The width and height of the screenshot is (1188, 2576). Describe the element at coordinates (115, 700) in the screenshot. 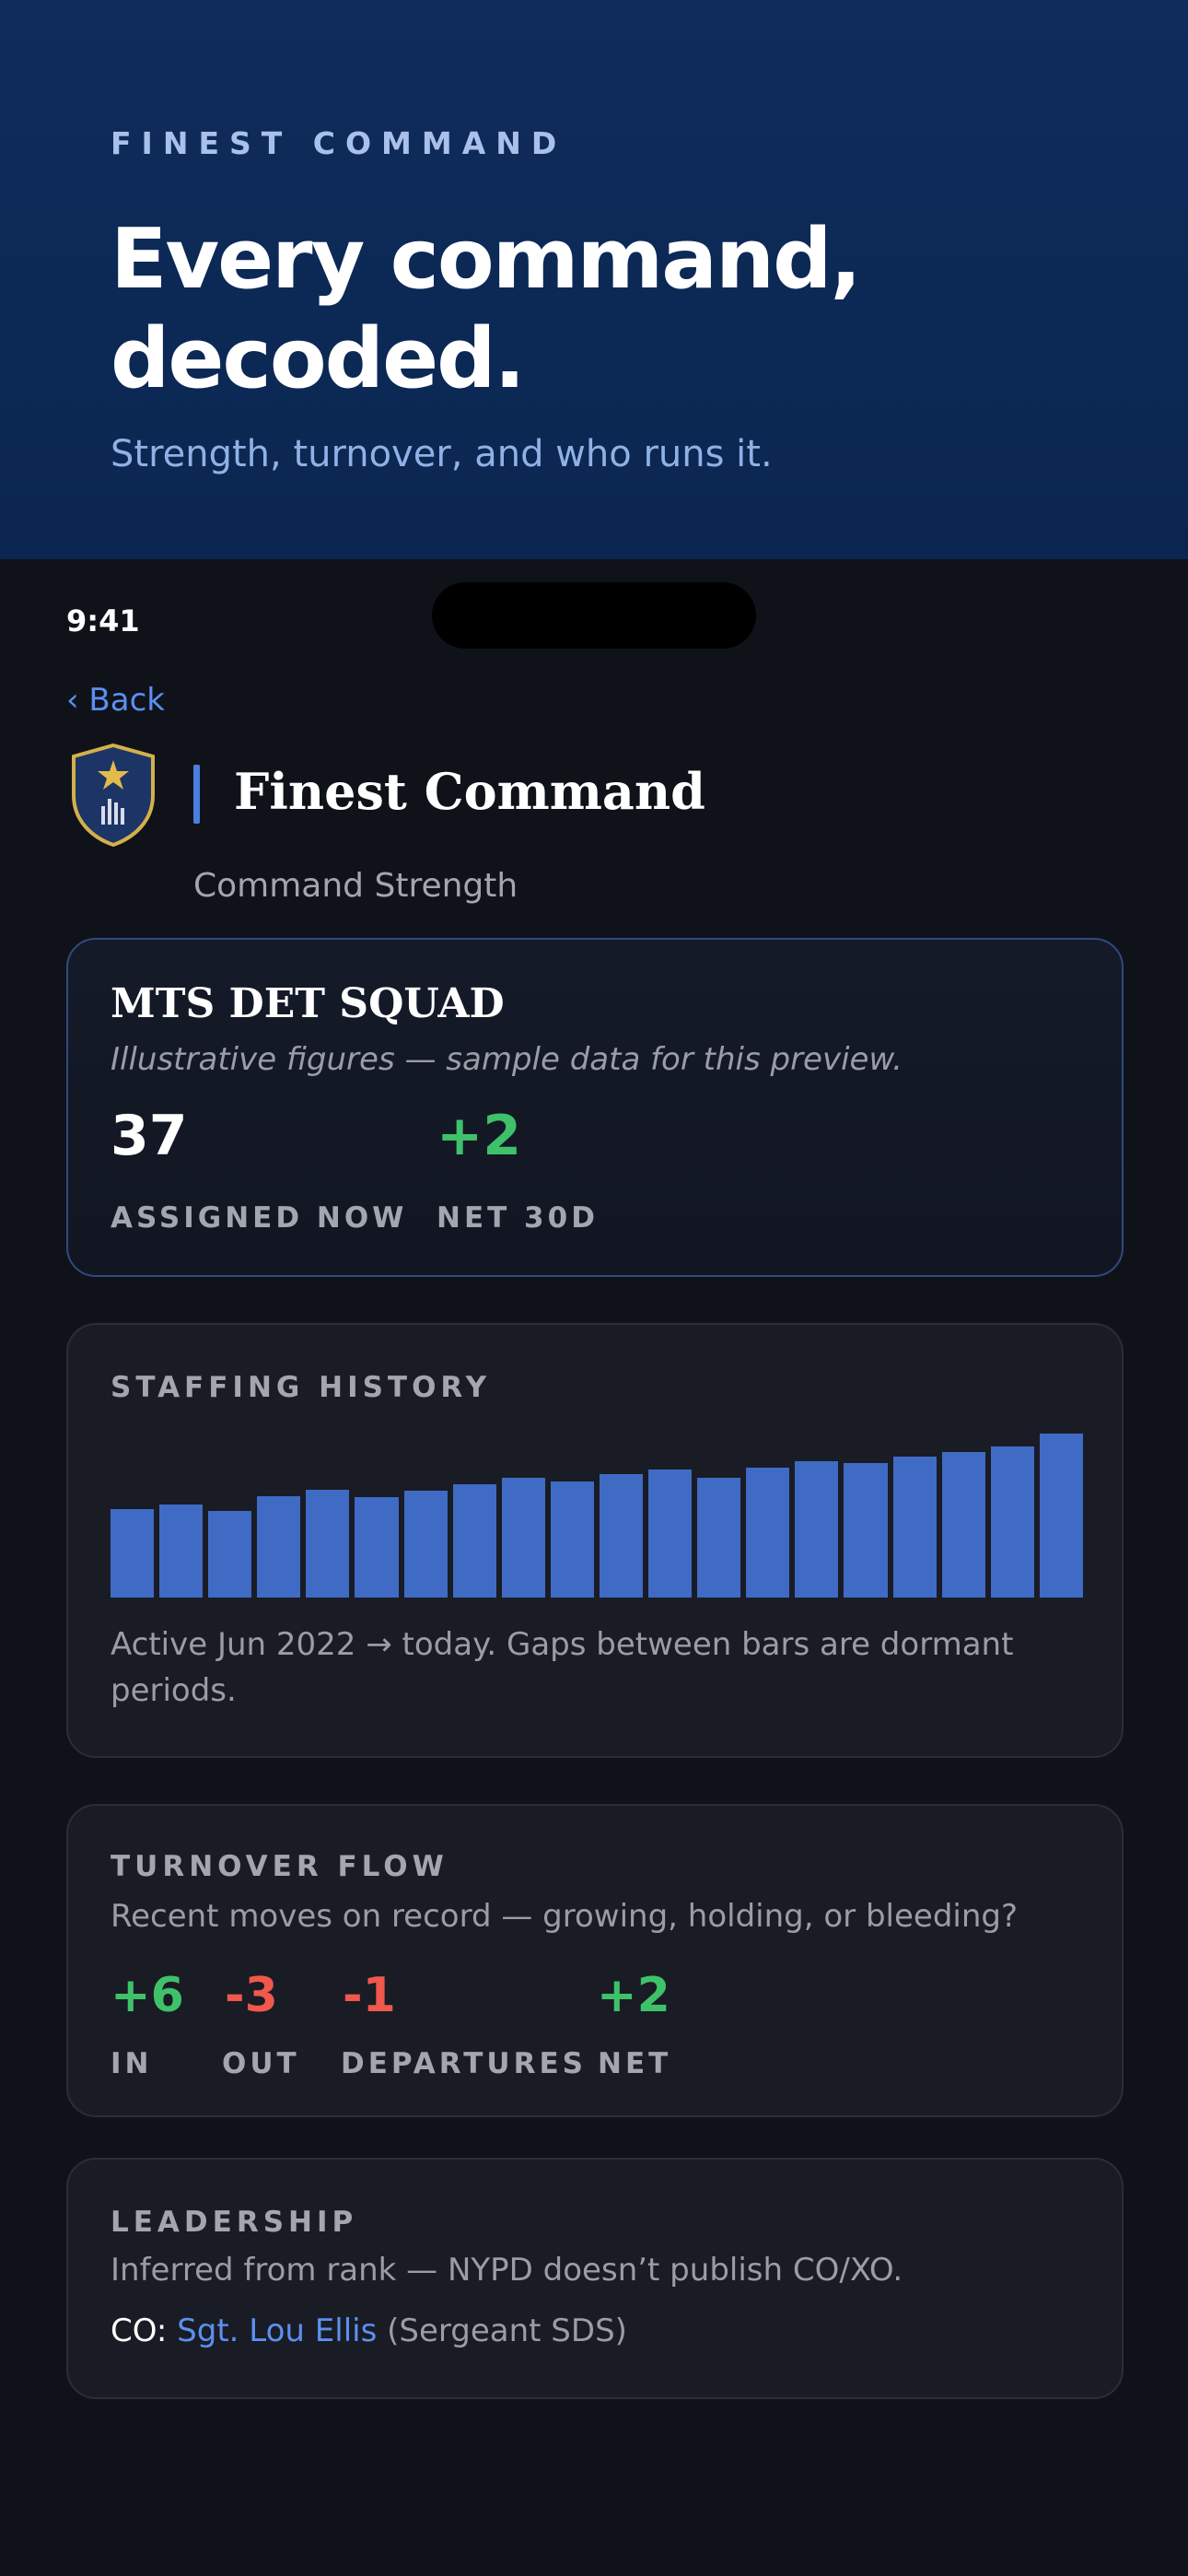

I see `back-button: ‹ Back` at that location.